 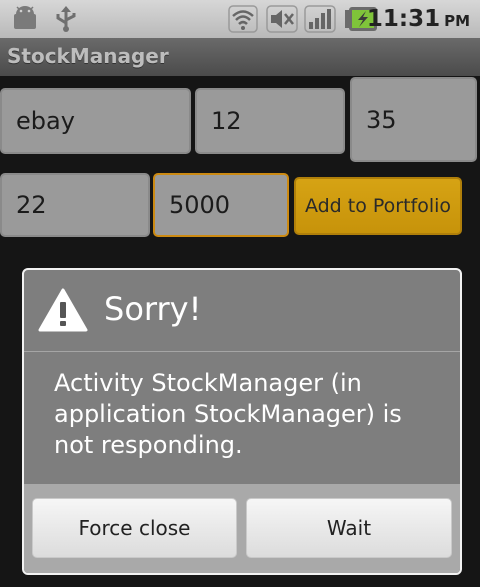 I want to click on price-input: 35, so click(x=413, y=119).